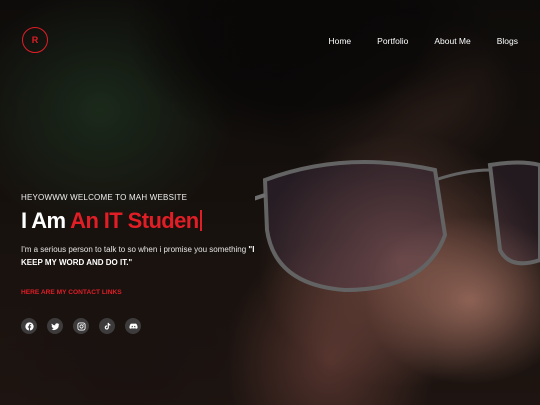 Image resolution: width=540 pixels, height=405 pixels. Describe the element at coordinates (507, 41) in the screenshot. I see `nav-item-blogs: Blogs` at that location.